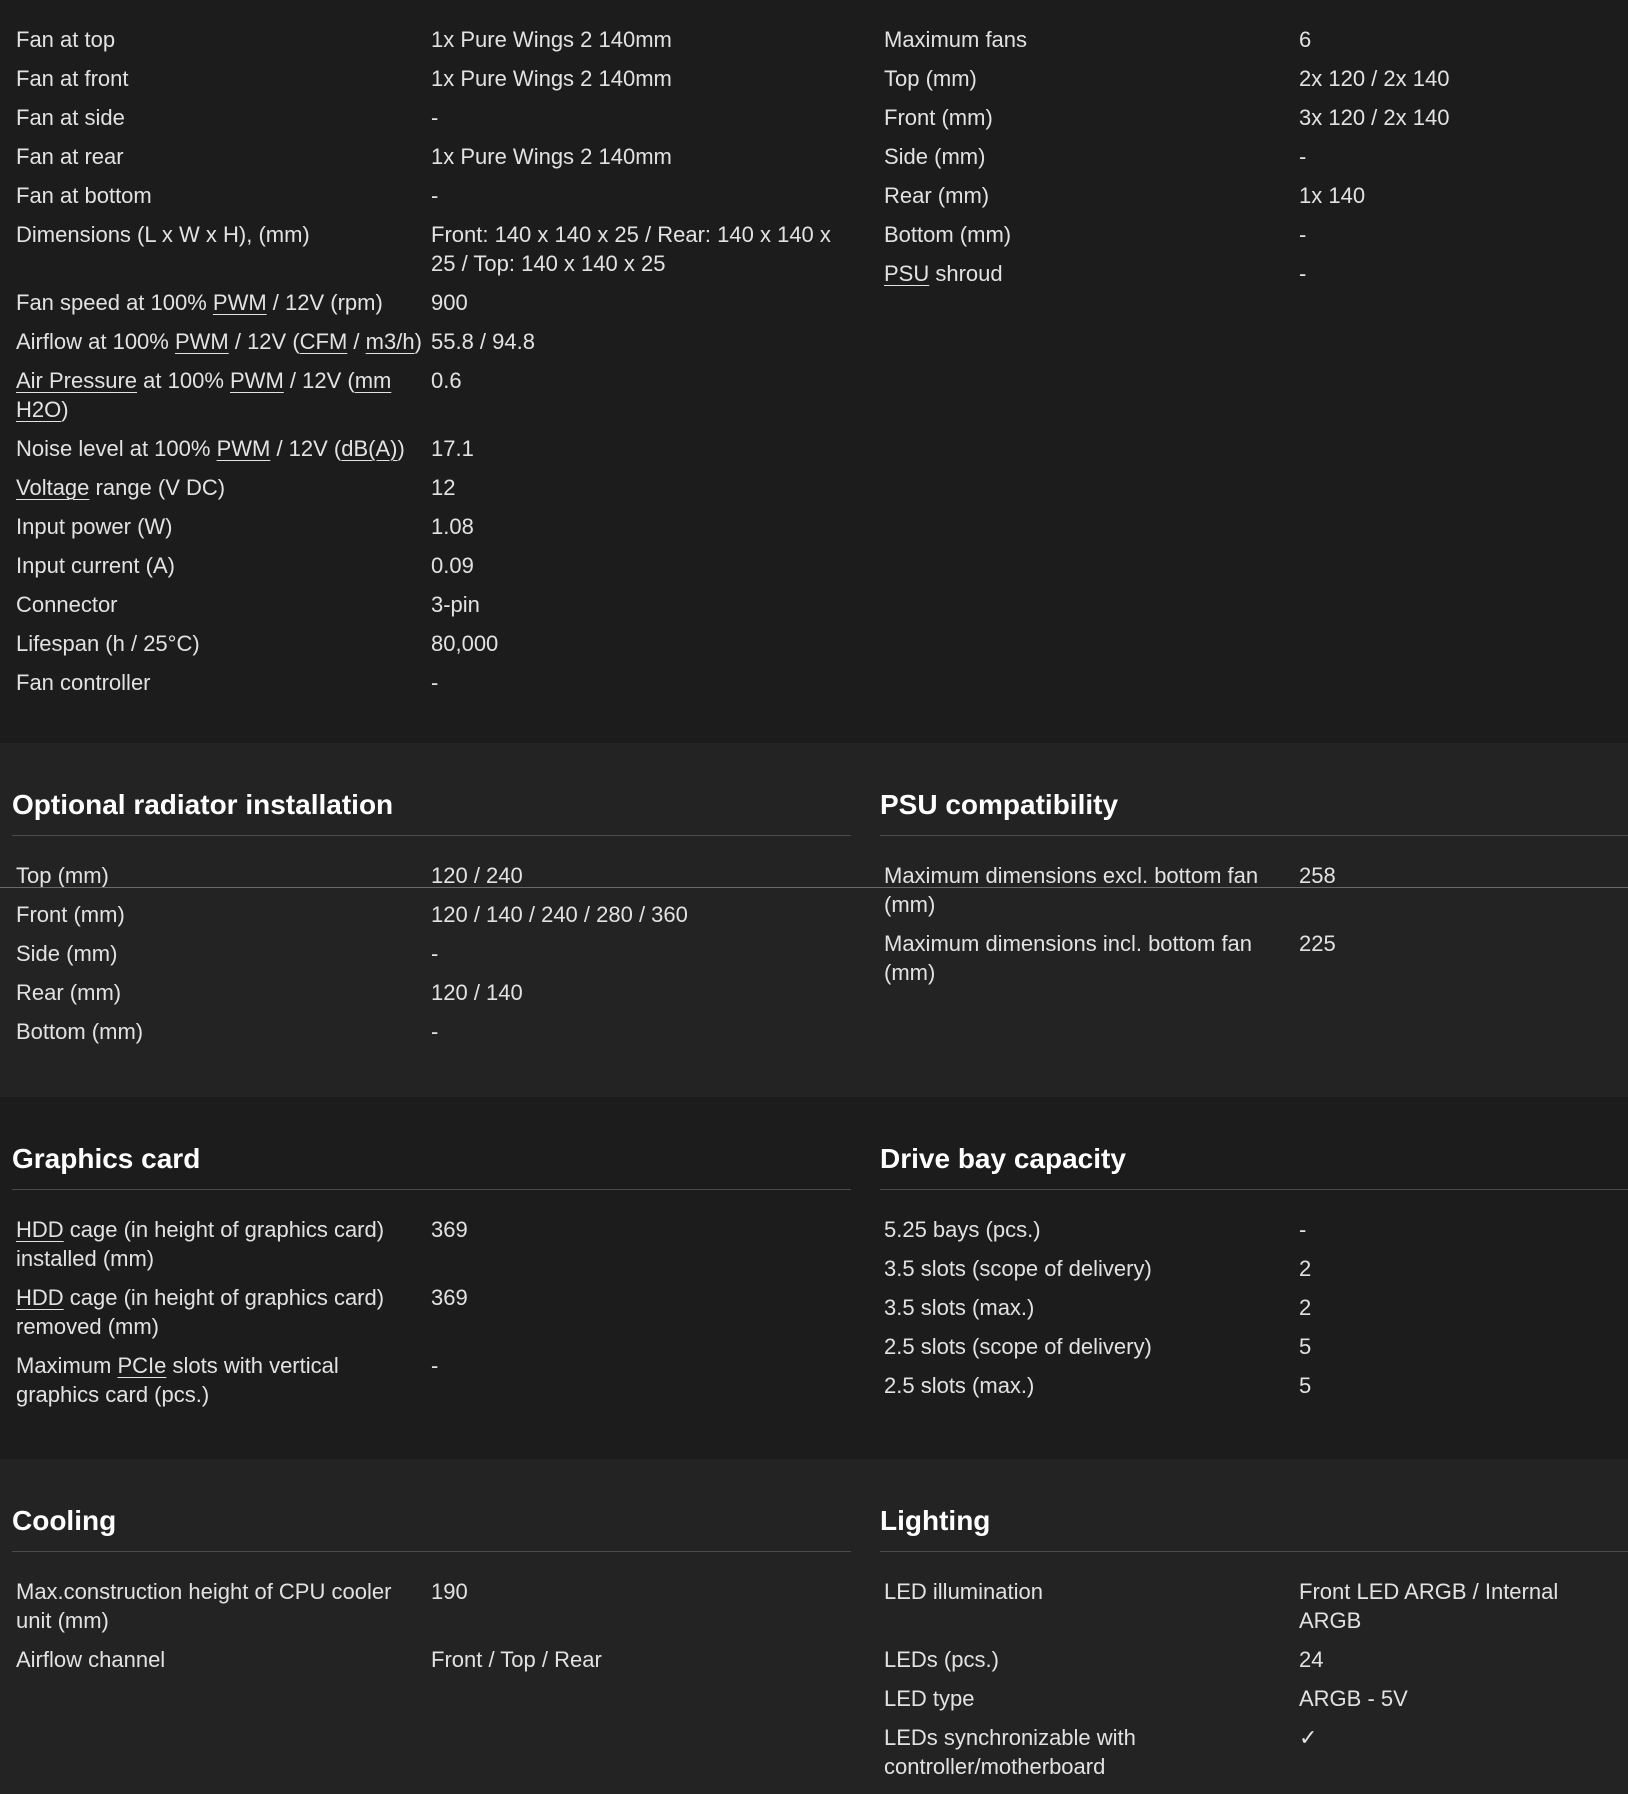 This screenshot has height=1794, width=1628. Describe the element at coordinates (446, 380) in the screenshot. I see `spec-value: 0.6` at that location.